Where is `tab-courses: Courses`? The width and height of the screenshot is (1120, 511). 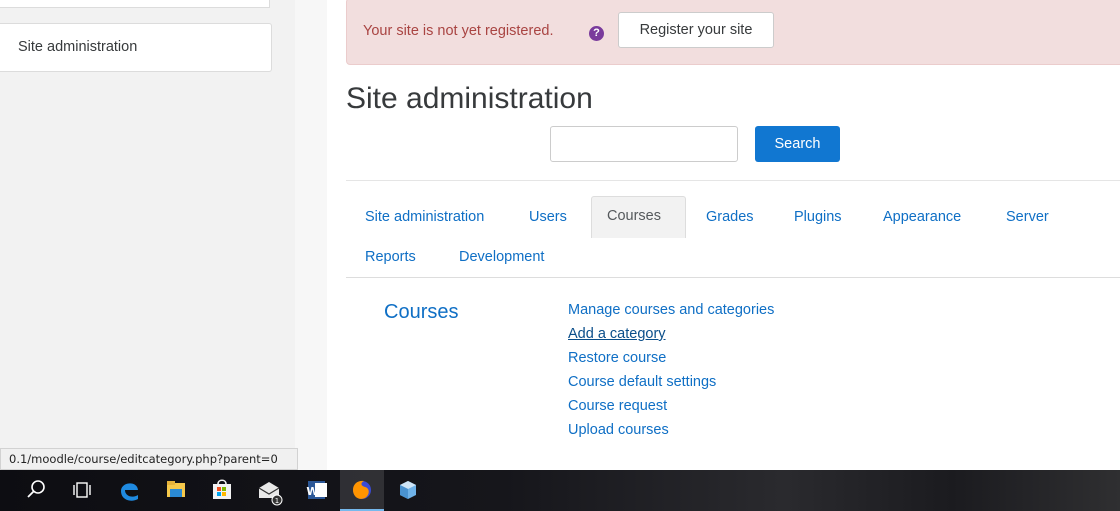
tab-courses: Courses is located at coordinates (638, 237).